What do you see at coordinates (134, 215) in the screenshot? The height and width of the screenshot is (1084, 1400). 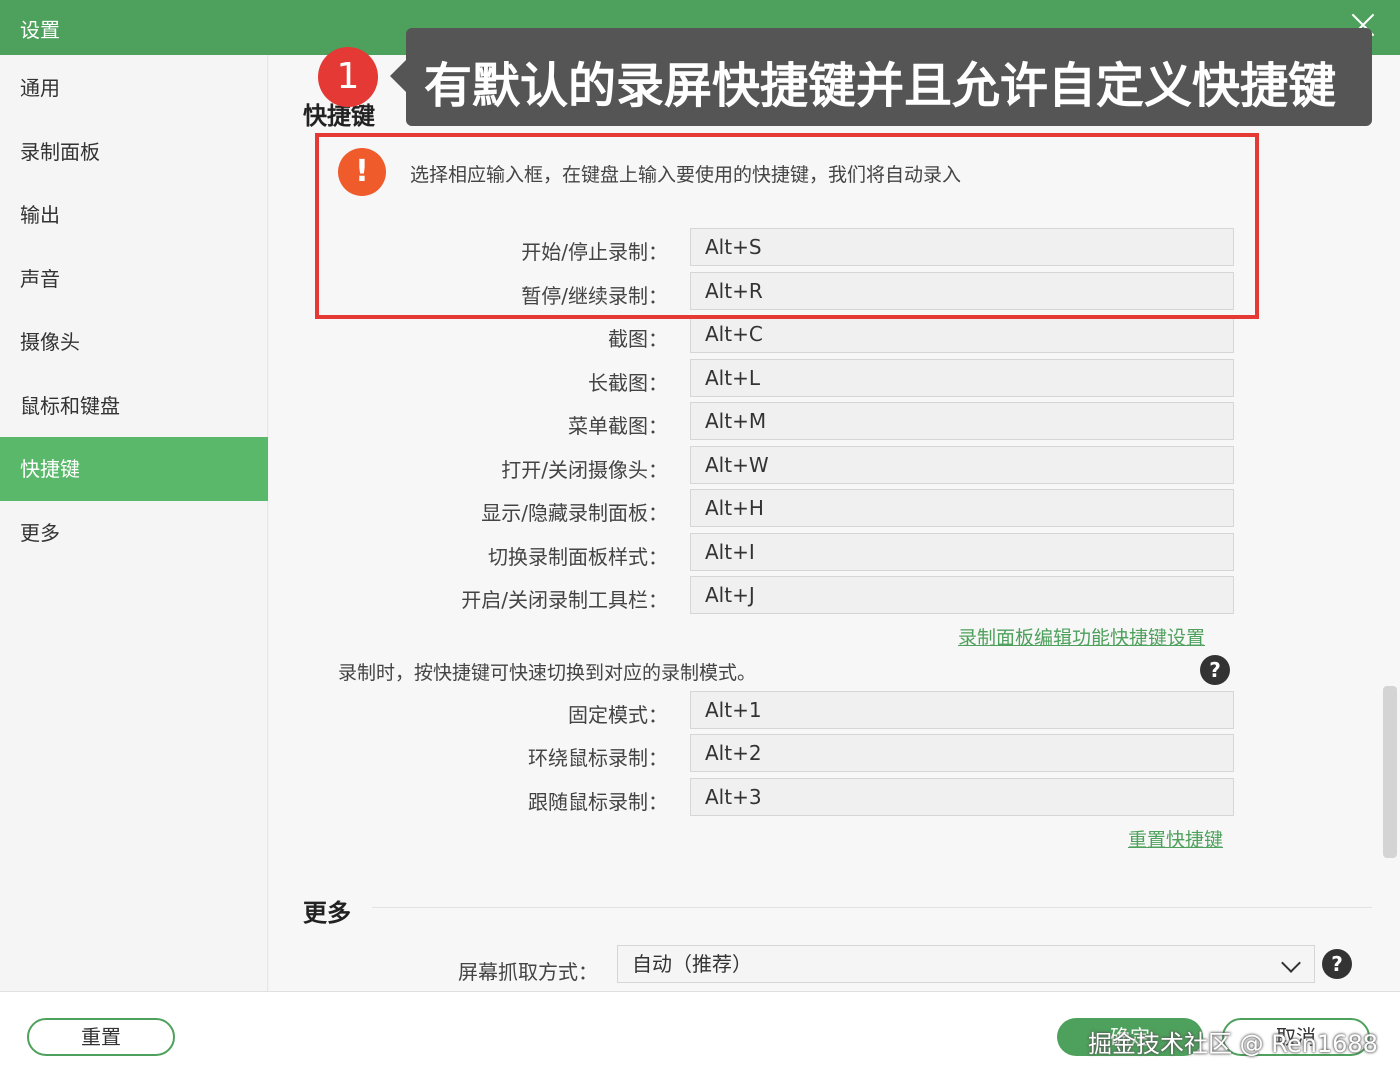 I see `sidebar-item-output: 输出` at bounding box center [134, 215].